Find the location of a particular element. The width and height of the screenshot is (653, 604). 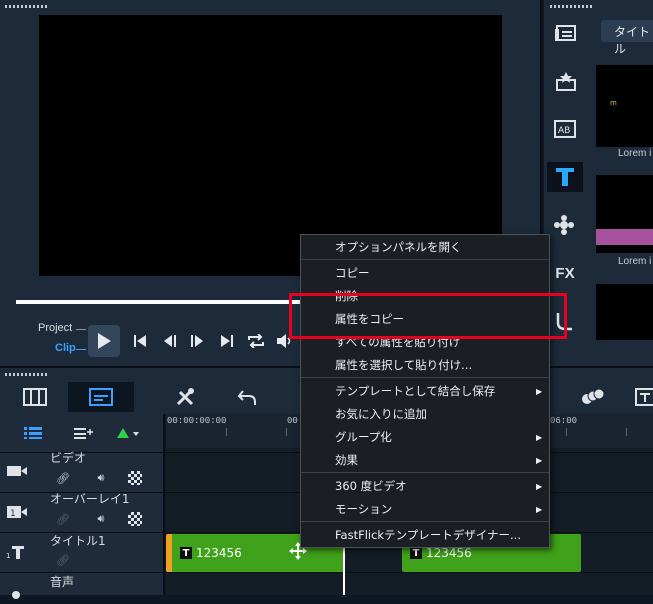

overlapping-circles-icon is located at coordinates (593, 396).